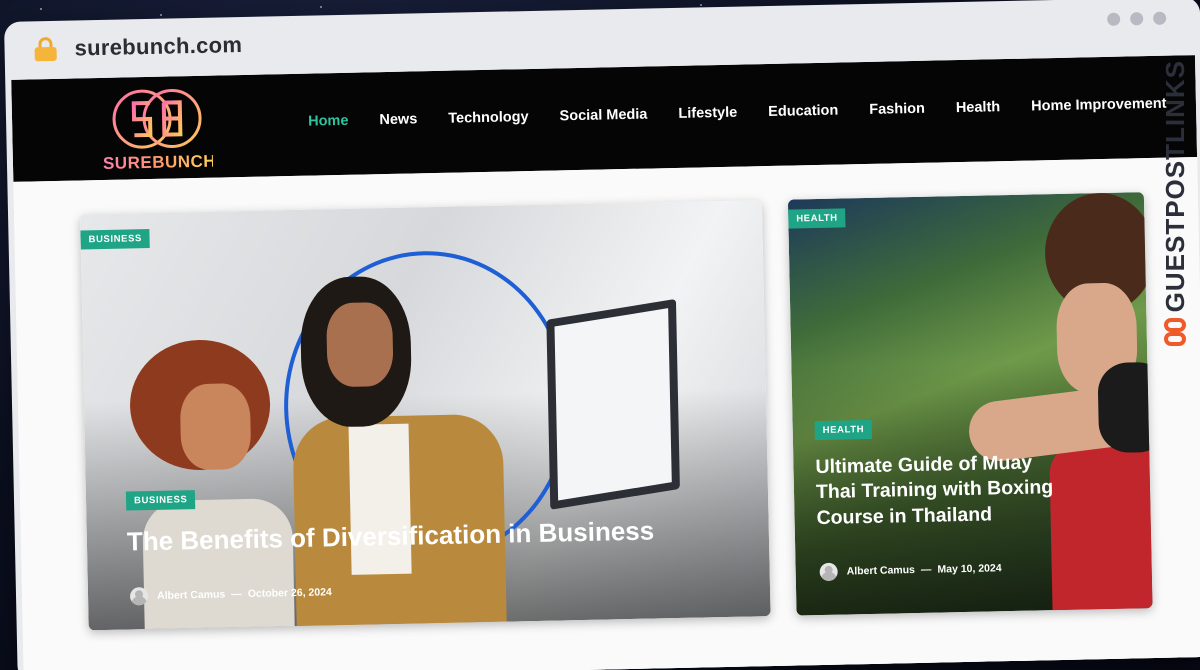  I want to click on category-badge-top: BUSINESS, so click(115, 239).